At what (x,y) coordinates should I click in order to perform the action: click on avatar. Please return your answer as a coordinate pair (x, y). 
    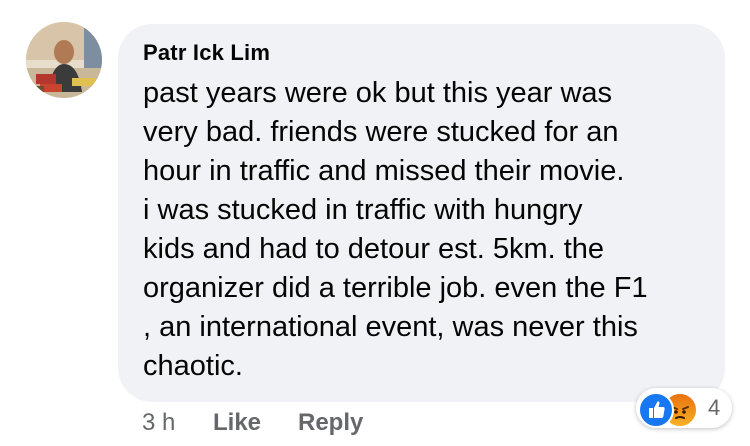
    Looking at the image, I should click on (64, 60).